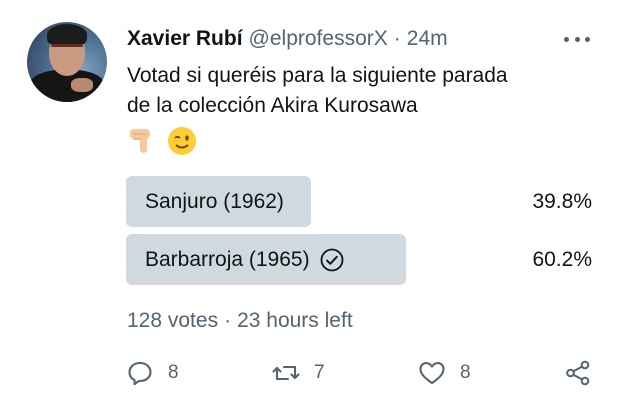  I want to click on retweet-icon, so click(286, 373).